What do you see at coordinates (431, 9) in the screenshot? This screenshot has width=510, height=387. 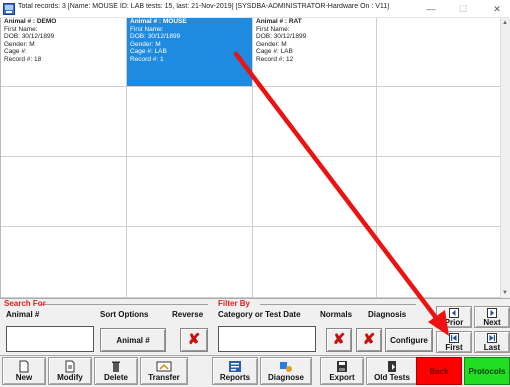 I see `minimize-button: —` at bounding box center [431, 9].